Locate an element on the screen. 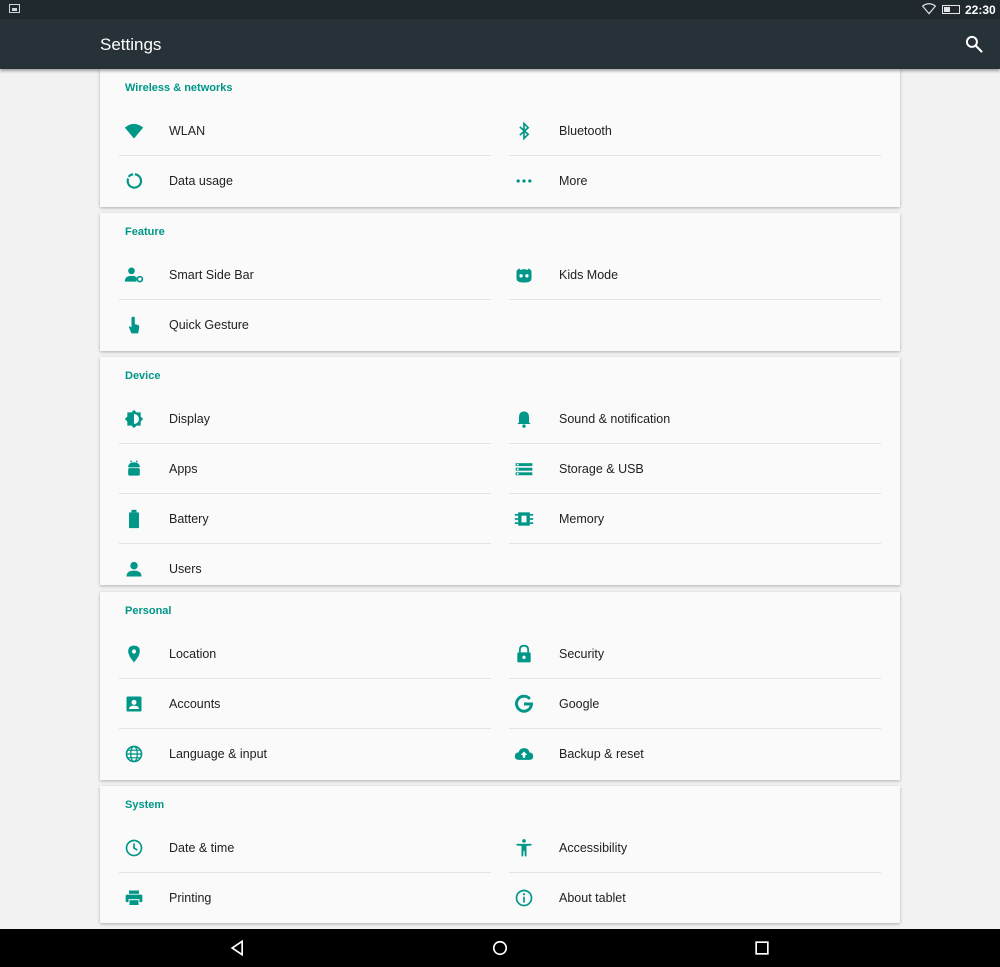 This screenshot has height=967, width=1000. cloud-upload-icon is located at coordinates (524, 754).